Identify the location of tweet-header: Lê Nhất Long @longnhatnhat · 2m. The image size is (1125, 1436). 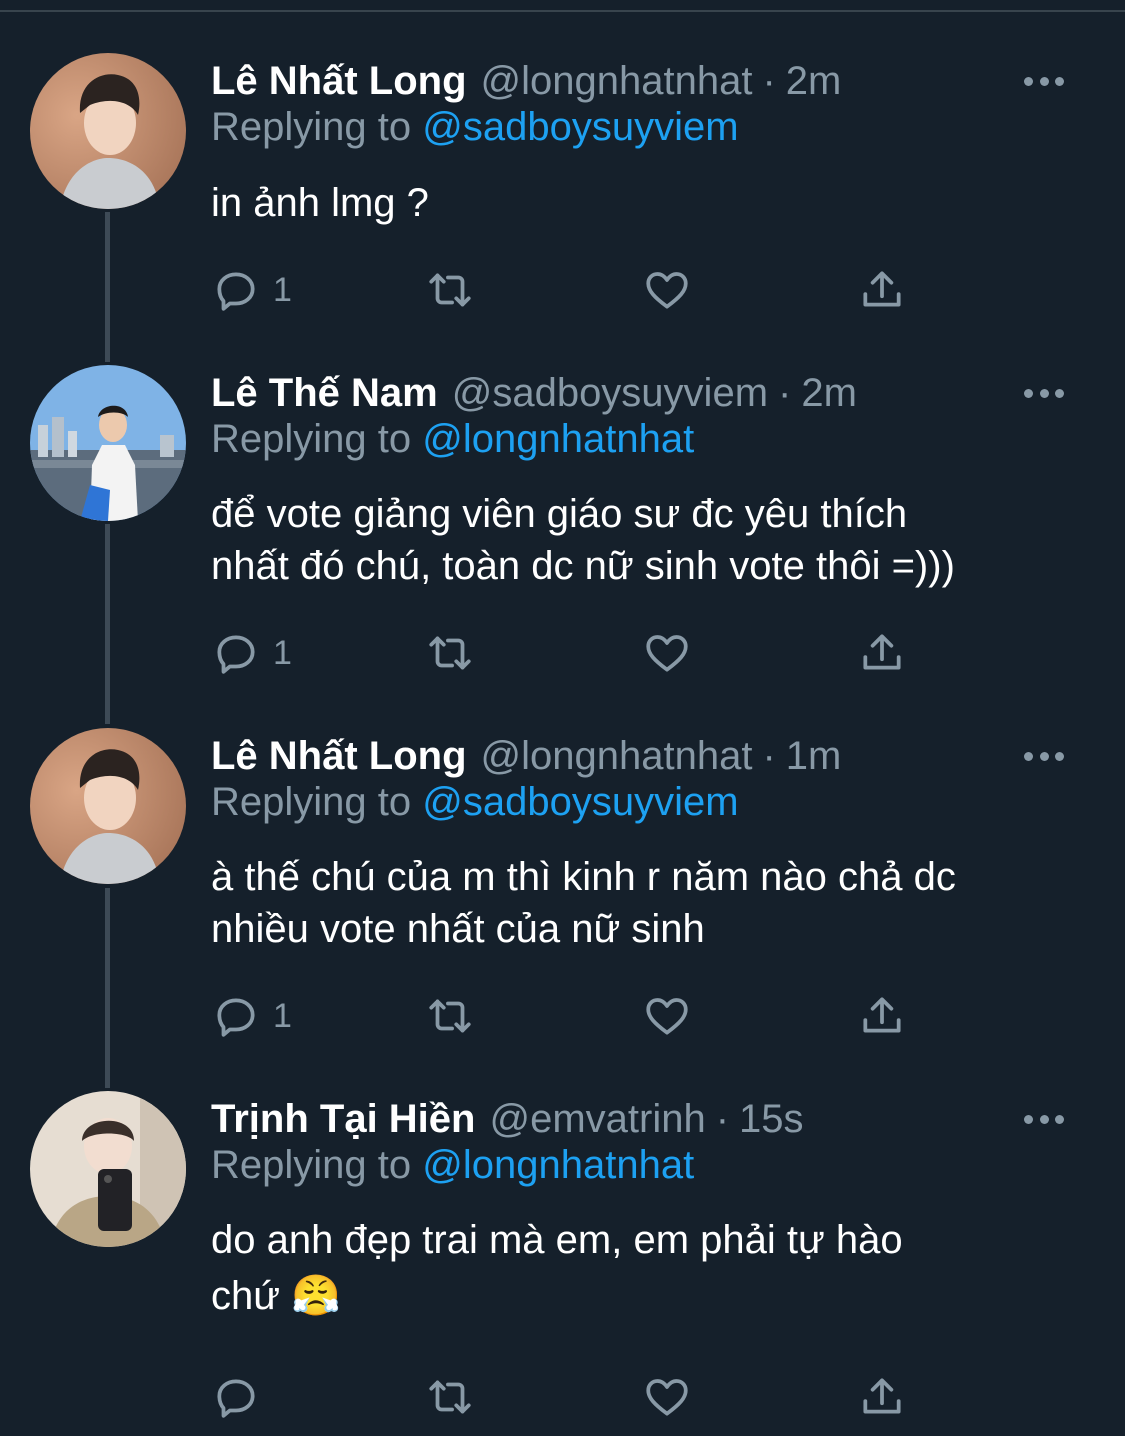
(526, 81).